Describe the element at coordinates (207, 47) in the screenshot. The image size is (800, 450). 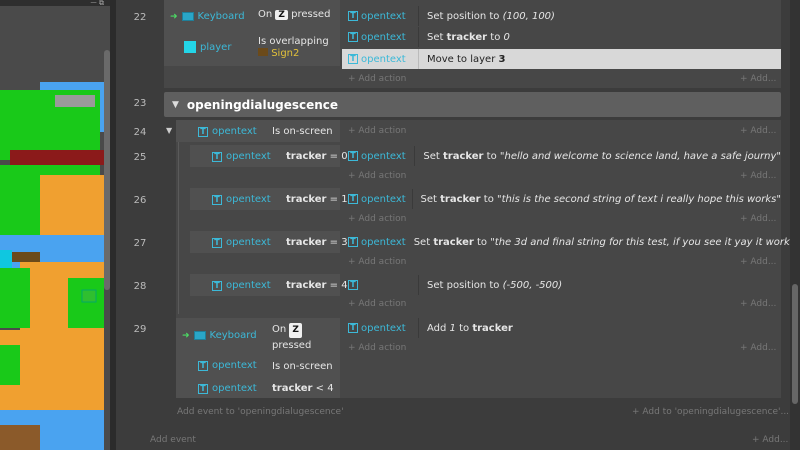
I see `condition-player: player` at that location.